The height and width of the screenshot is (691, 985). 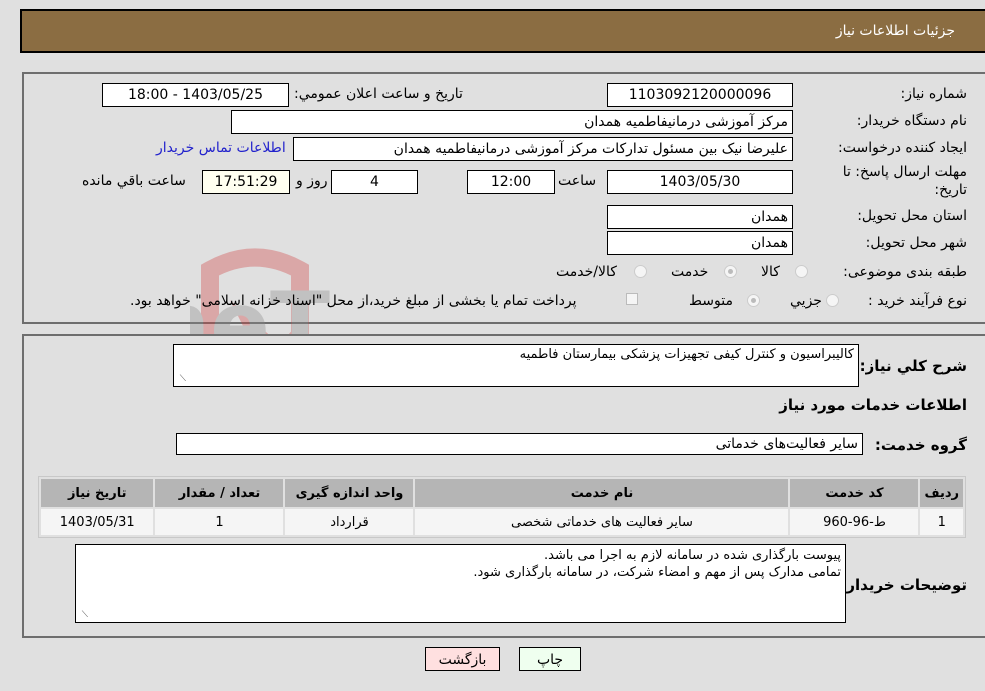 What do you see at coordinates (586, 272) in the screenshot?
I see `category-goods-service-label: کالا/خدمت` at bounding box center [586, 272].